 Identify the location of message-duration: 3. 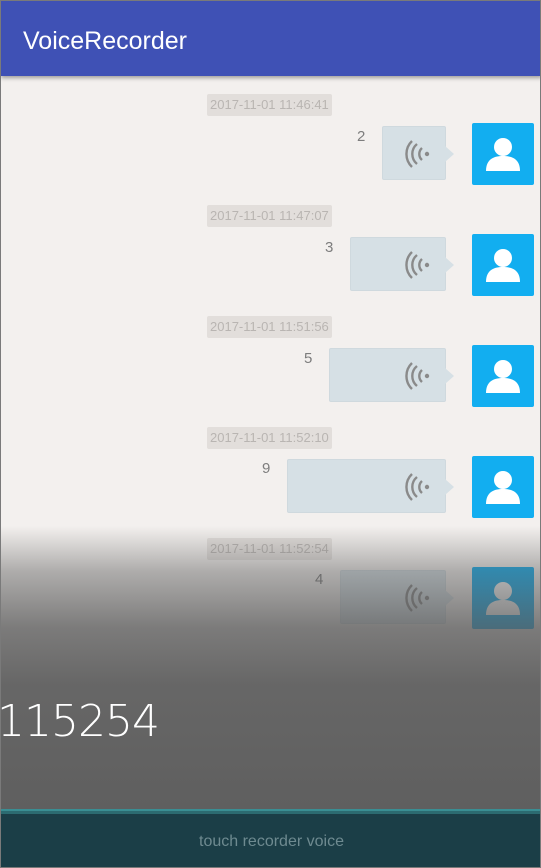
(329, 247).